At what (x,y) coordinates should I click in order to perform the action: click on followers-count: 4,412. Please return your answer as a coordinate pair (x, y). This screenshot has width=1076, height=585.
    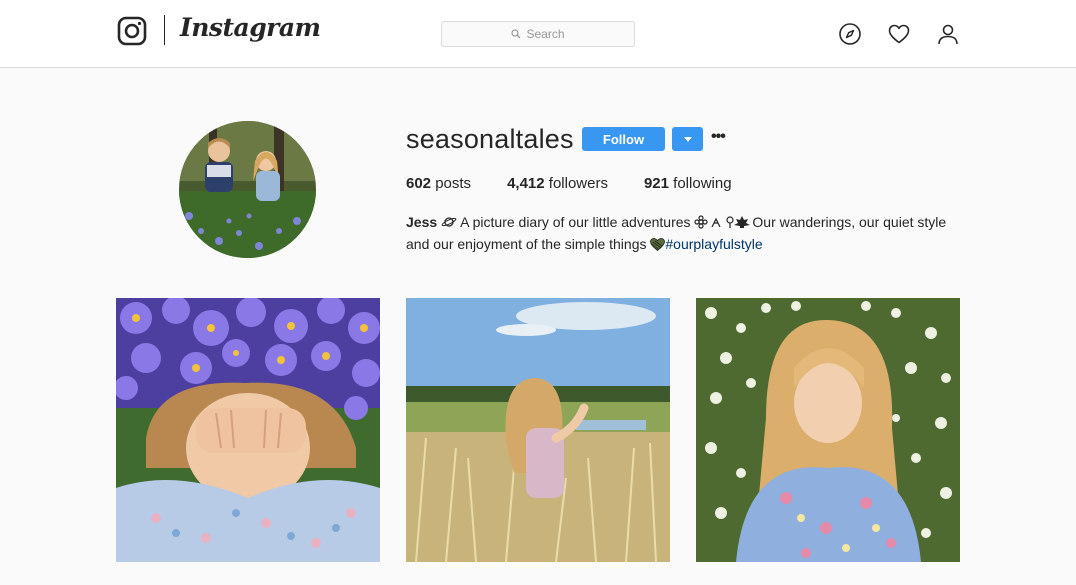
    Looking at the image, I should click on (526, 183).